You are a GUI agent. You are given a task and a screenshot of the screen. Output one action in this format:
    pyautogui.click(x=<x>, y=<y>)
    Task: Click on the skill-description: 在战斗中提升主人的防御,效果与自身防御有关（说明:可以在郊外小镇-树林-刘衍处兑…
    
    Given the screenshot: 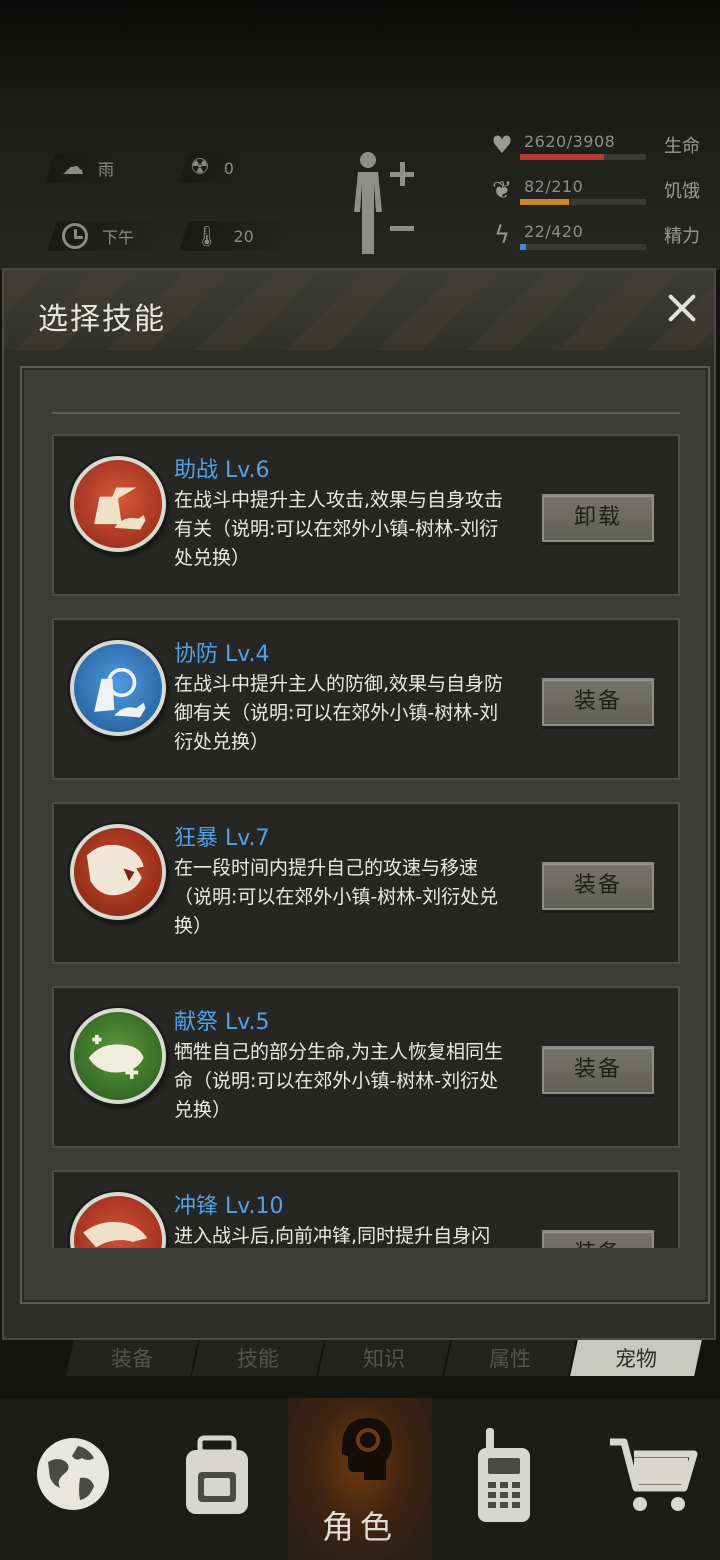 What is the action you would take?
    pyautogui.click(x=339, y=713)
    